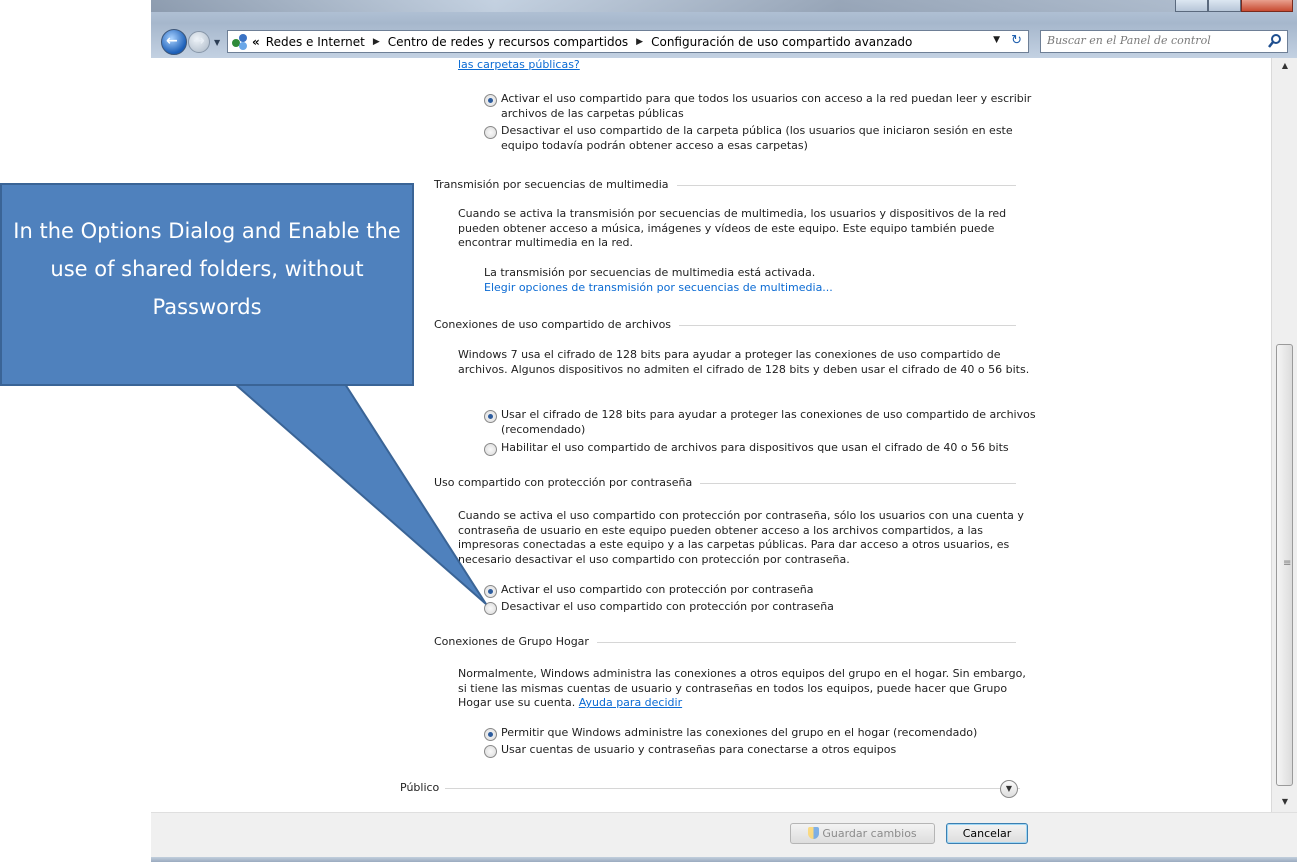 This screenshot has height=862, width=1297. I want to click on search-box, so click(1164, 41).